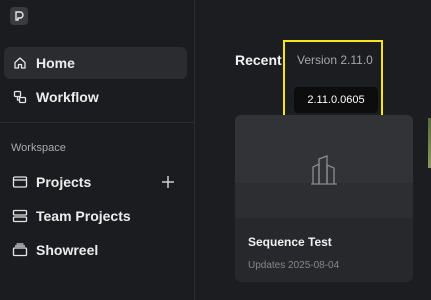 Image resolution: width=431 pixels, height=300 pixels. Describe the element at coordinates (67, 250) in the screenshot. I see `sidebar-item-label: Showreel` at that location.